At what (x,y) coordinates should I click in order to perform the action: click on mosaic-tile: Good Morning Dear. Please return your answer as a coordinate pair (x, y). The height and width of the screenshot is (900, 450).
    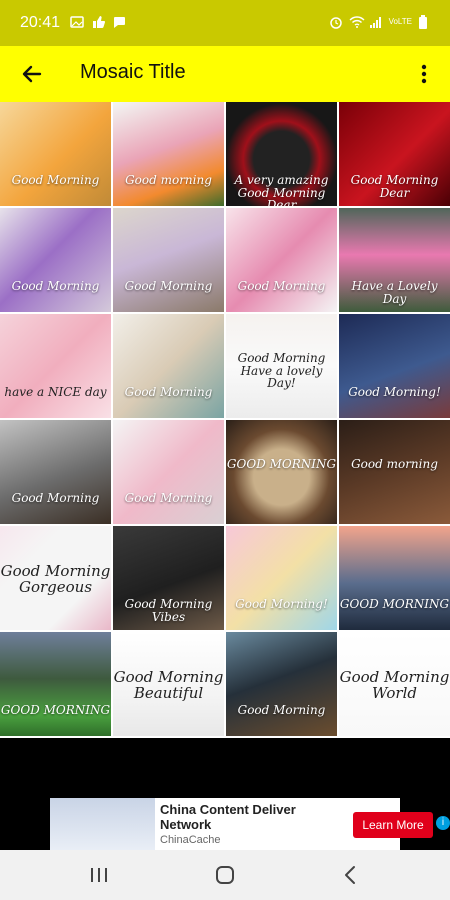
    Looking at the image, I should click on (394, 154).